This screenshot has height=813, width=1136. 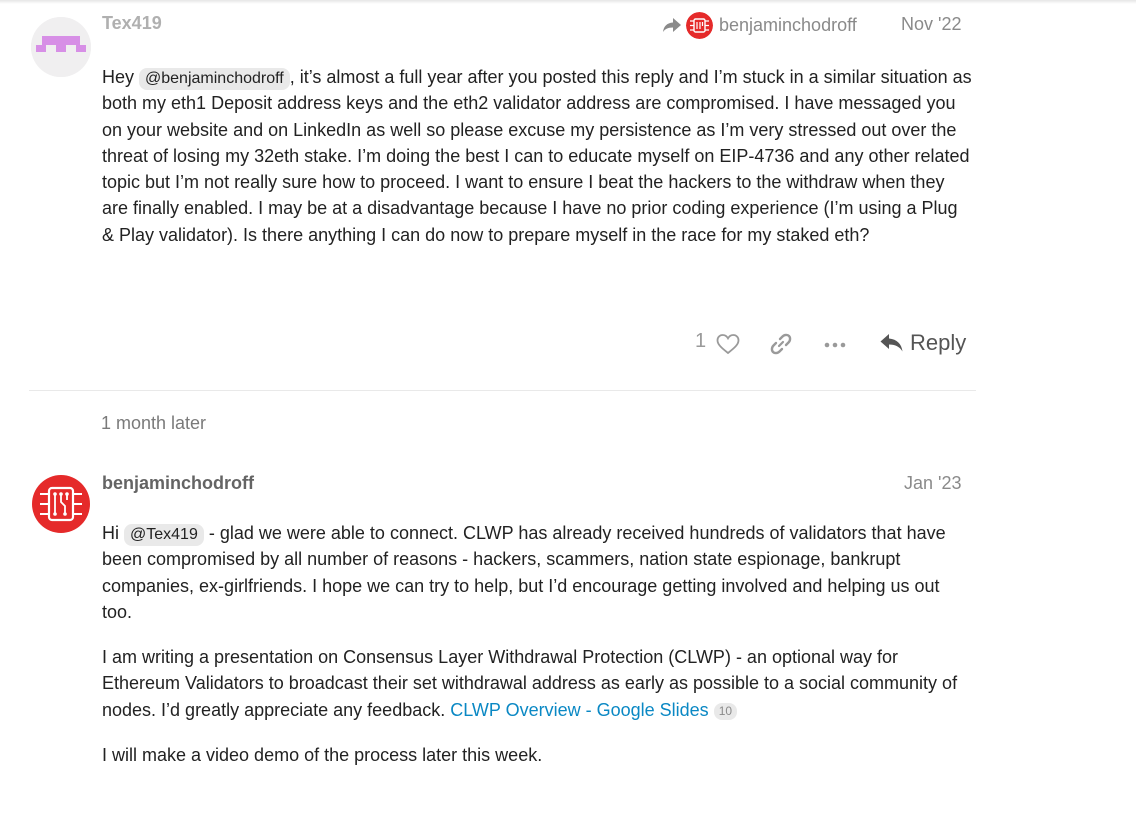 I want to click on post-text: Hi, so click(x=113, y=533).